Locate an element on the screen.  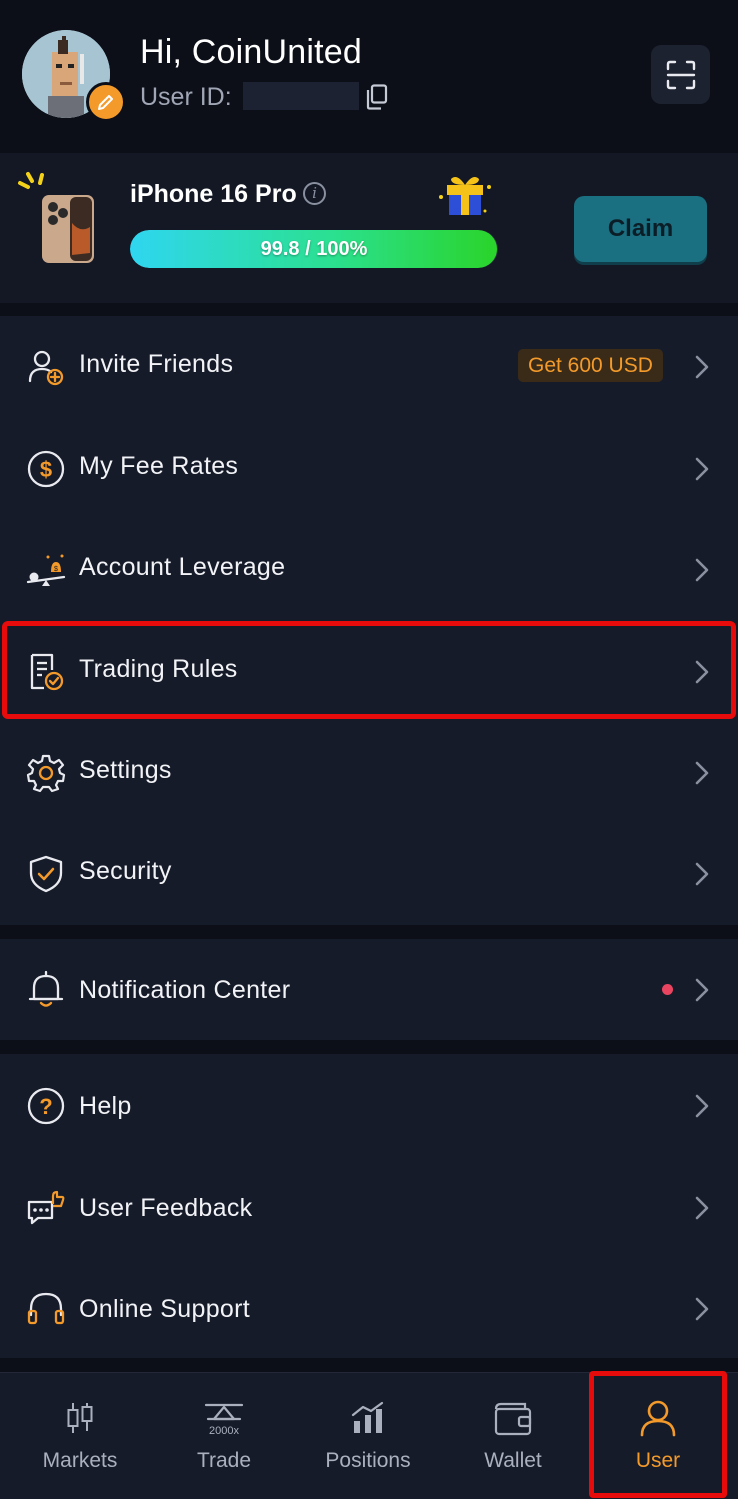
add-user-icon is located at coordinates (46, 368).